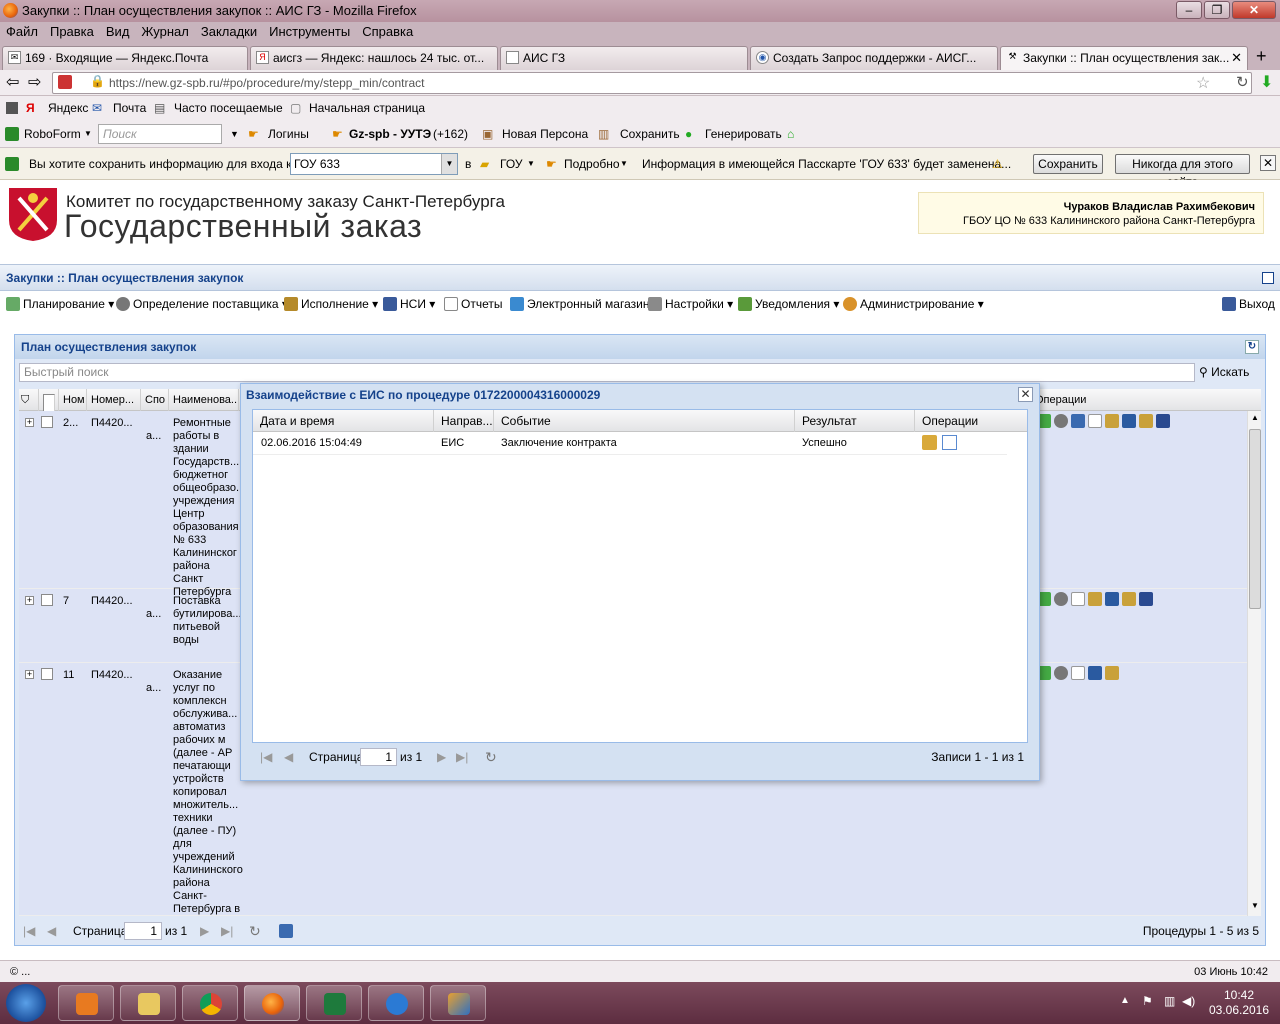 The height and width of the screenshot is (1024, 1280). Describe the element at coordinates (1203, 83) in the screenshot. I see `star-icon: ☆` at that location.